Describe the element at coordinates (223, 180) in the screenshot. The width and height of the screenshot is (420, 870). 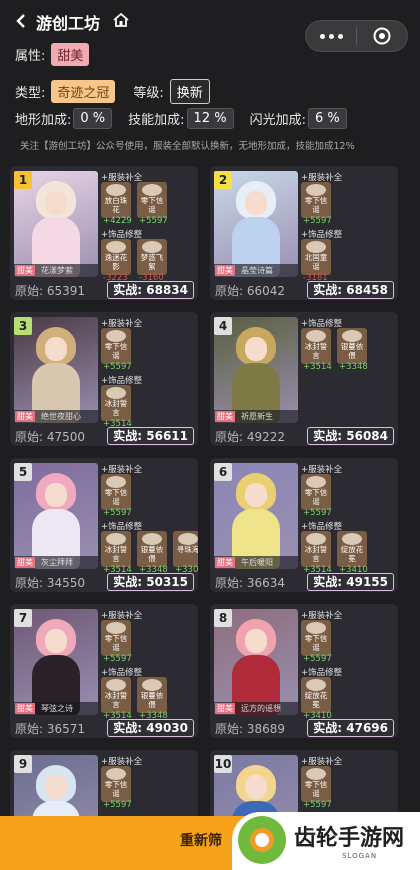
I see `rank-badge: 2` at that location.